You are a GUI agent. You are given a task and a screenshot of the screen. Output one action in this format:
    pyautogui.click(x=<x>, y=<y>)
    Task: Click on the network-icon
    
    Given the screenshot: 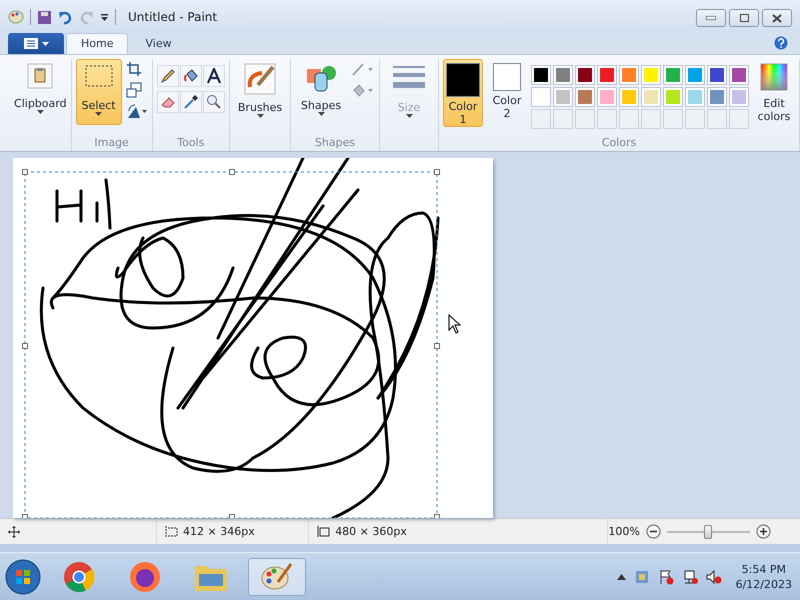 What is the action you would take?
    pyautogui.click(x=690, y=576)
    